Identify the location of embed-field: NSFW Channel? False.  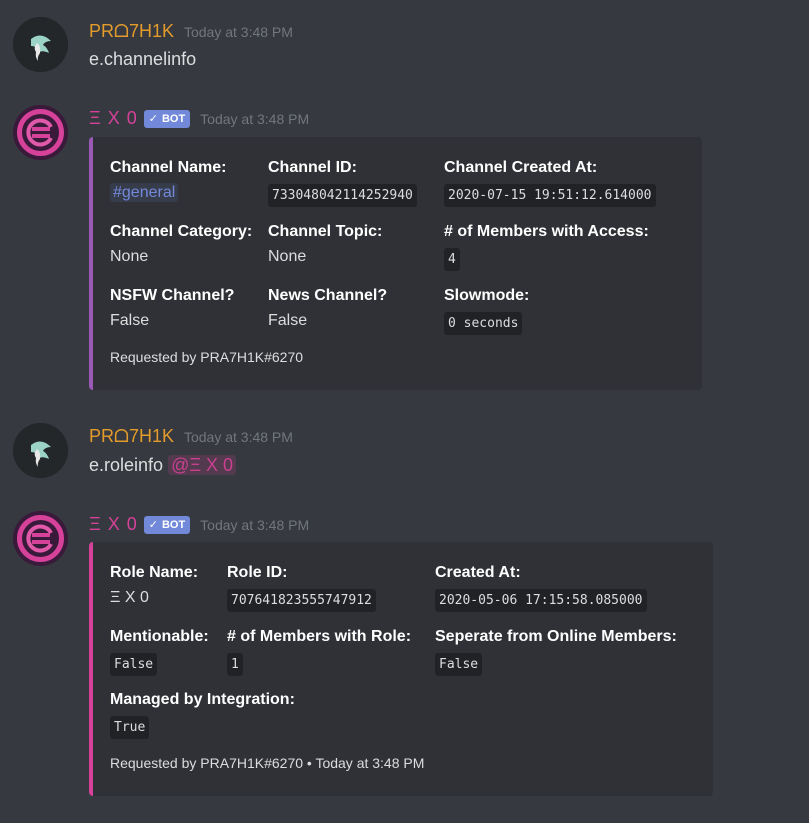
(172, 308).